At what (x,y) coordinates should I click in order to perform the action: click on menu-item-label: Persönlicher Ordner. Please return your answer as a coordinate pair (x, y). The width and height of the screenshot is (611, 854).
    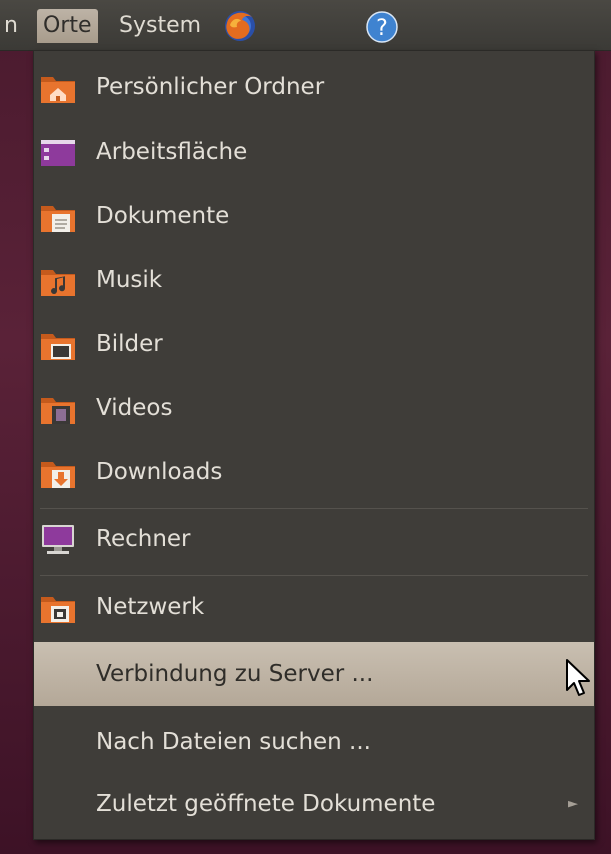
    Looking at the image, I should click on (210, 87).